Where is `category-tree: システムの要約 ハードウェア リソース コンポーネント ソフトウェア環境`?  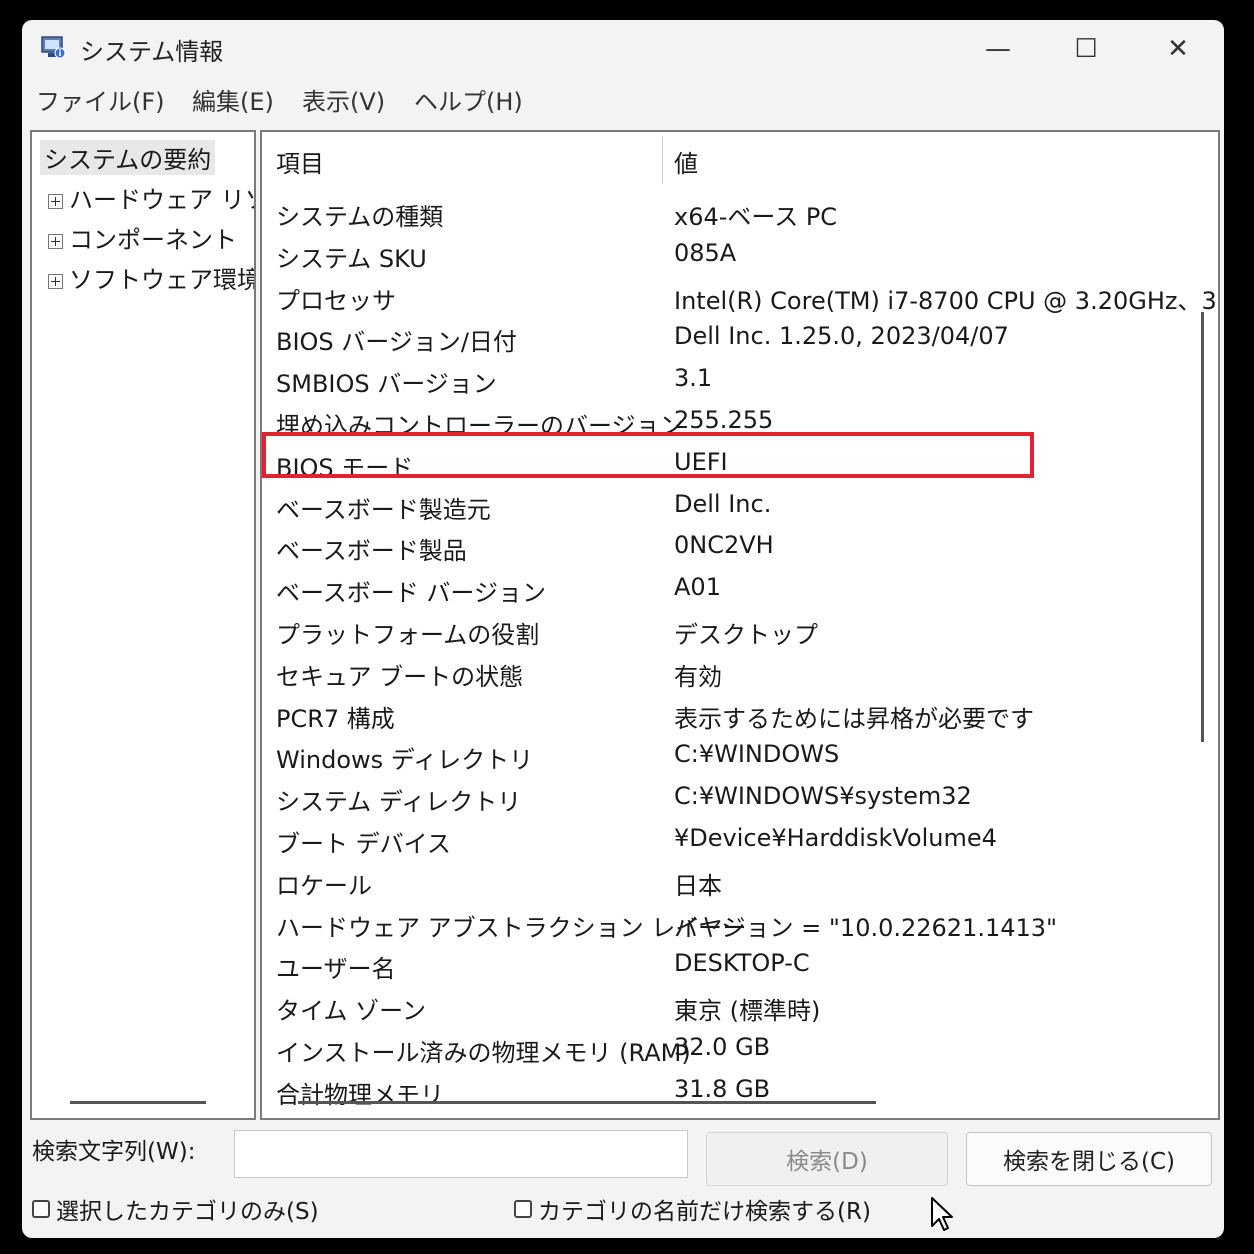 category-tree: システムの要約 ハードウェア リソース コンポーネント ソフトウェア環境 is located at coordinates (143, 625).